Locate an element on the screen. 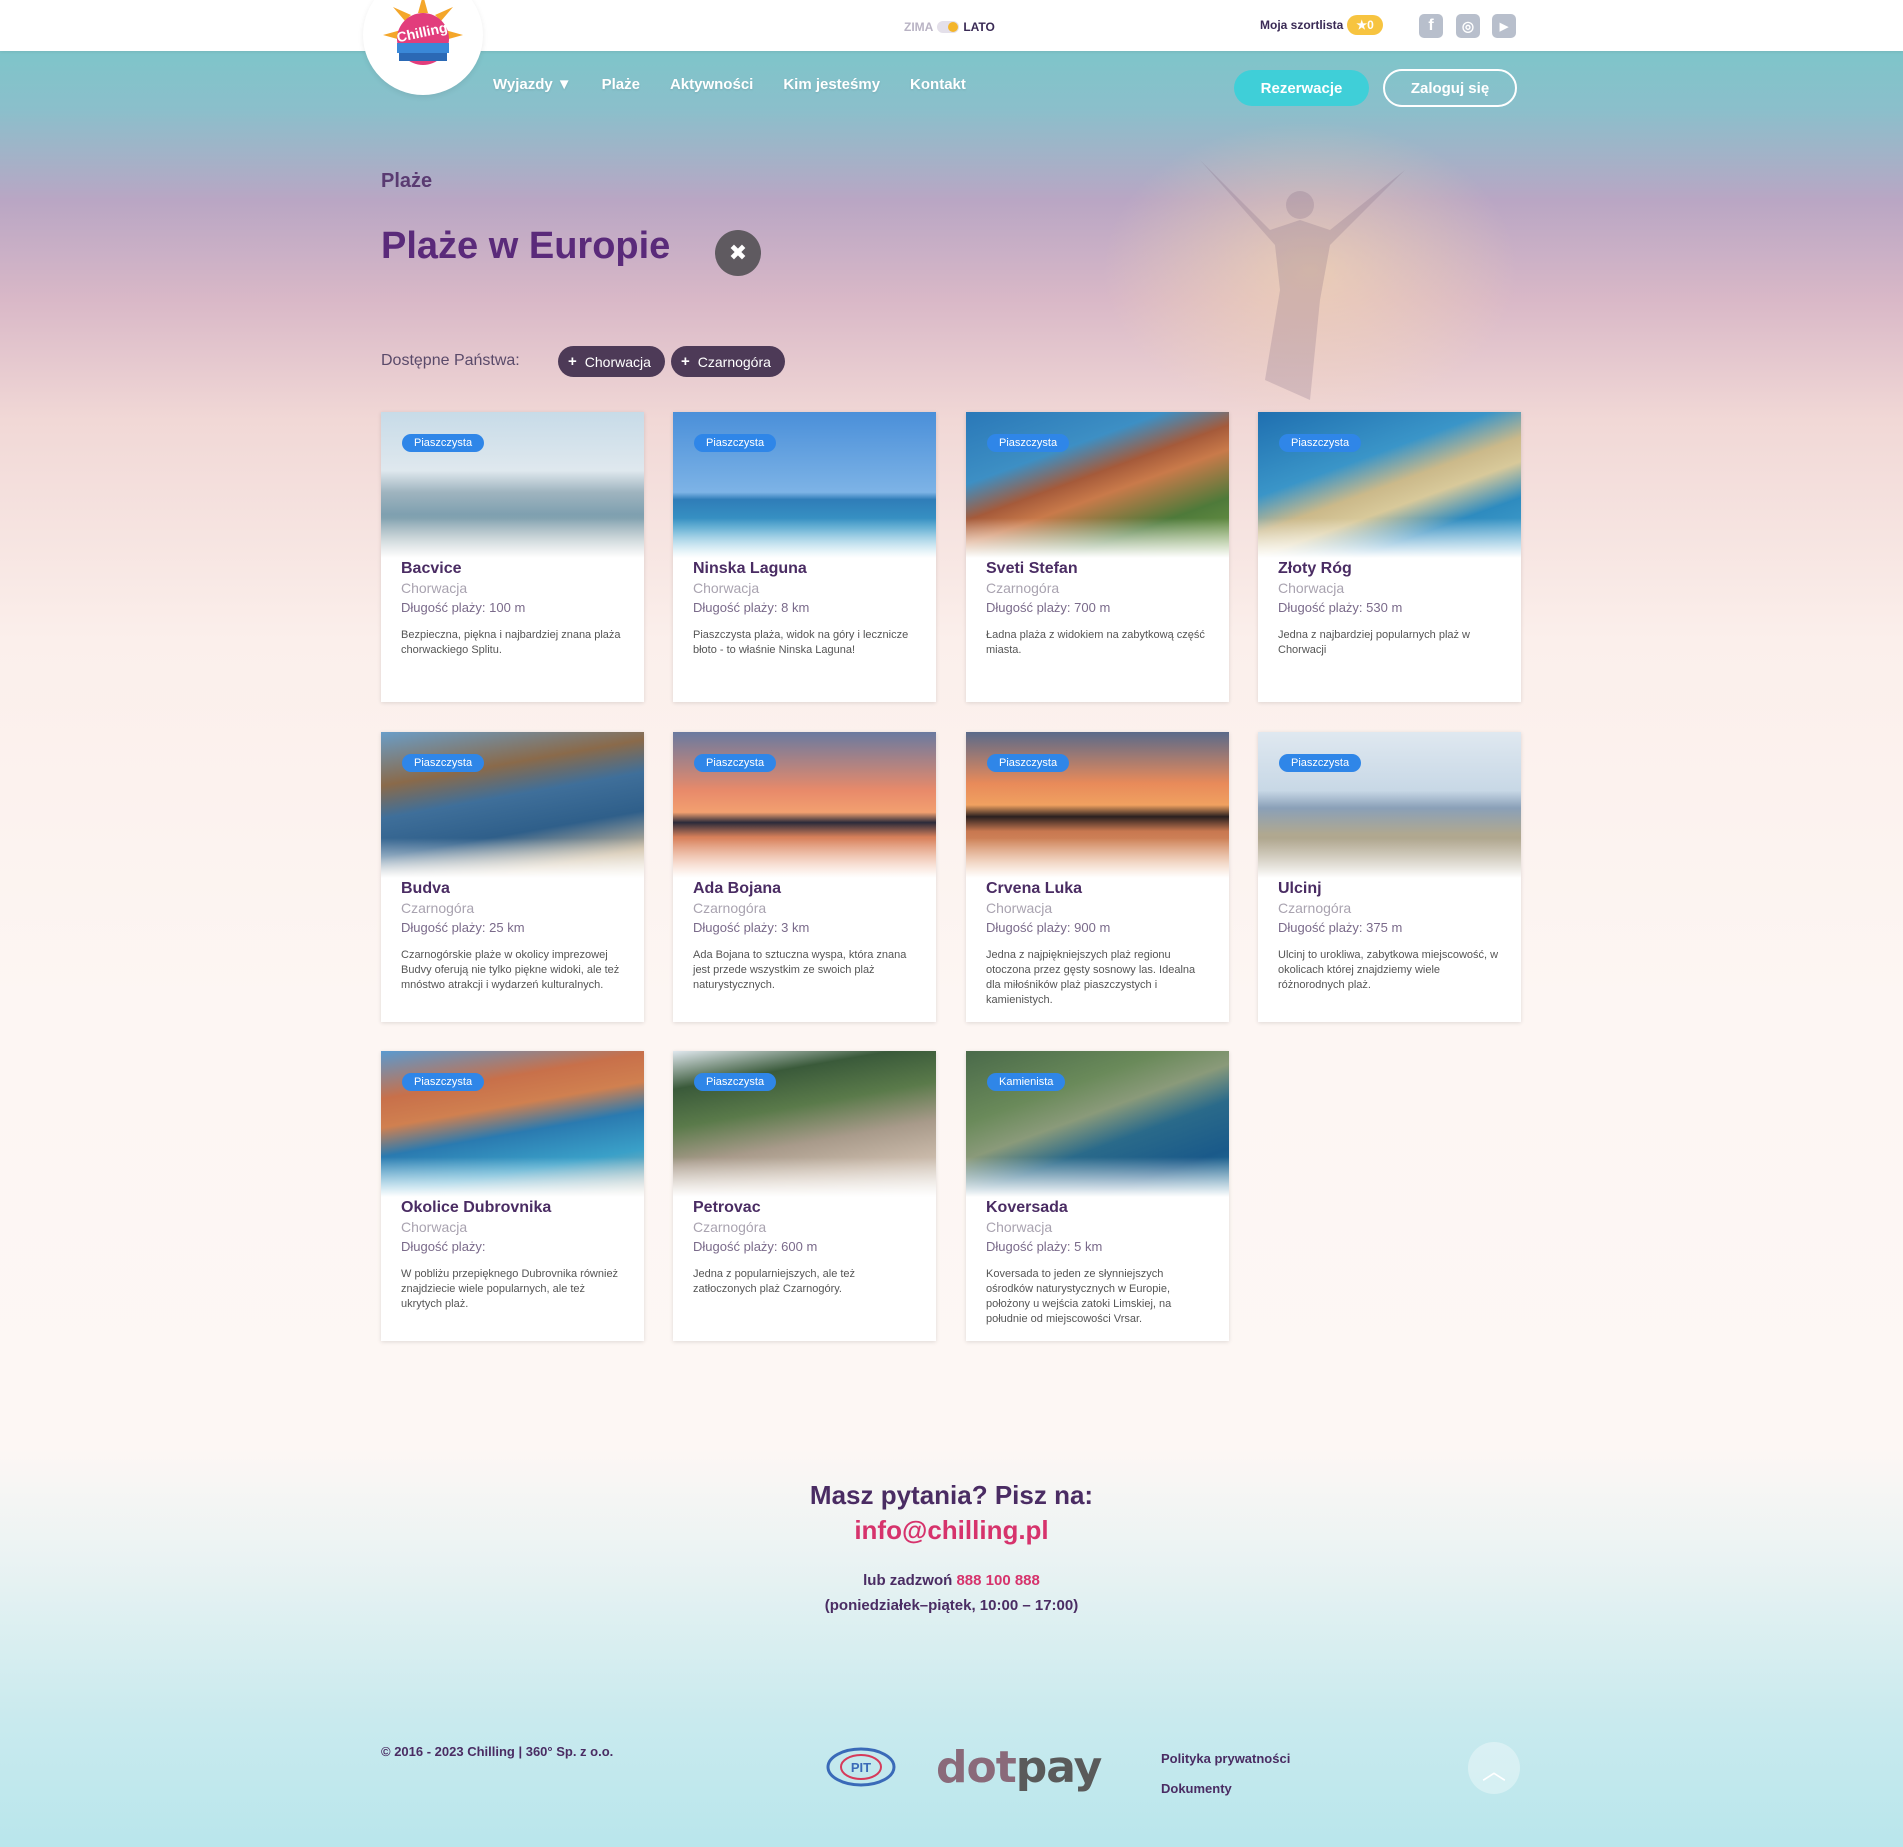 The image size is (1903, 1847). dotpay-logo: dotpay is located at coordinates (1019, 1767).